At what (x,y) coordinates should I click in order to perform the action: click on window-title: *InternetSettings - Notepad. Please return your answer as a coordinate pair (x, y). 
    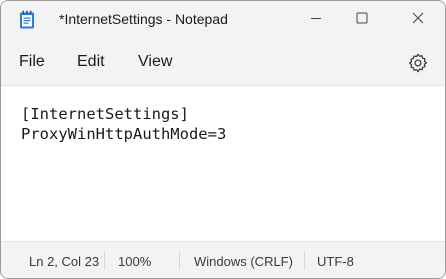
    Looking at the image, I should click on (143, 19).